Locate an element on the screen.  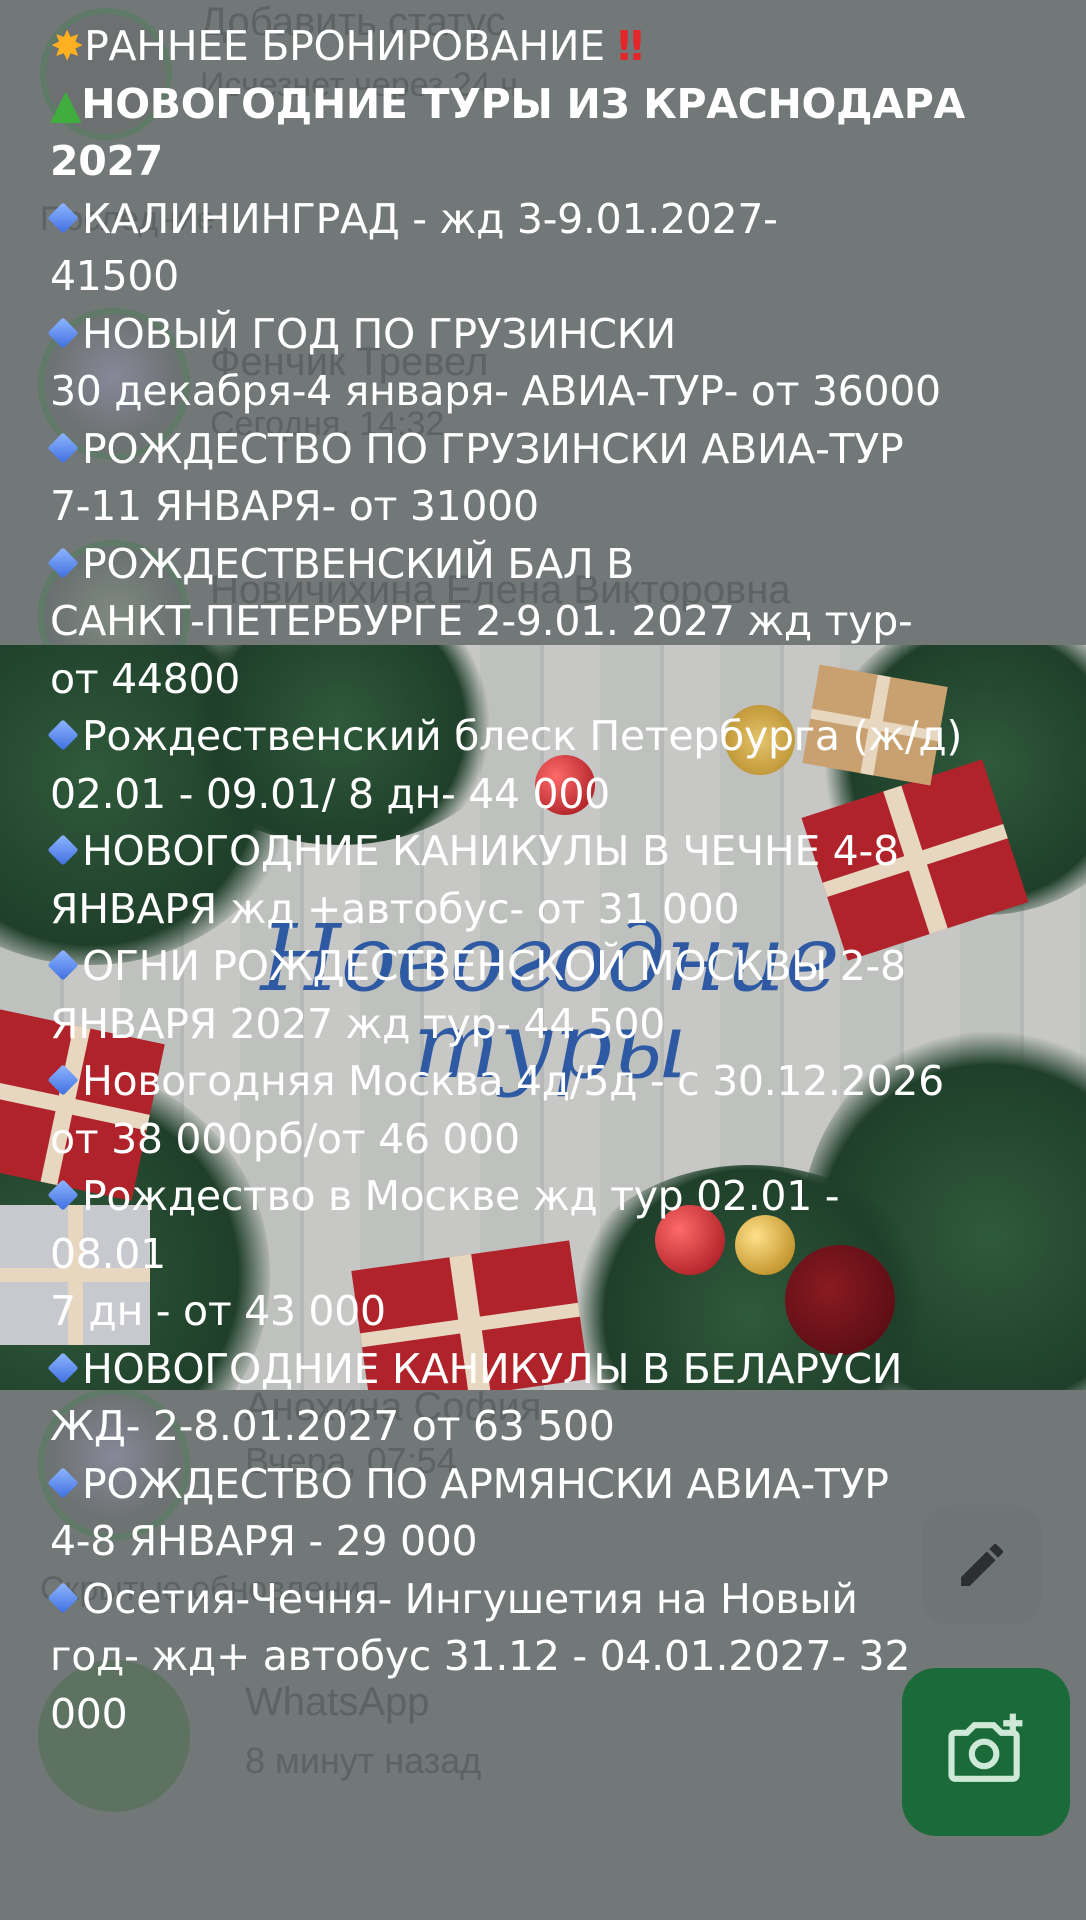
overlay-line-3: 2027 is located at coordinates (106, 161).